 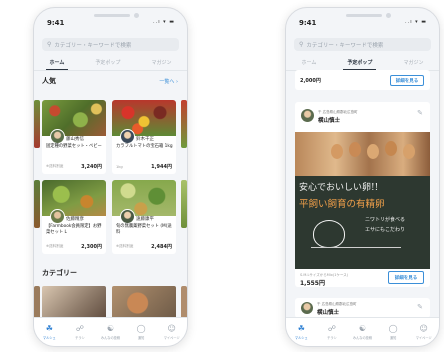 I want to click on post-card-partial: 2,000円 詳細を見る, so click(x=362, y=80).